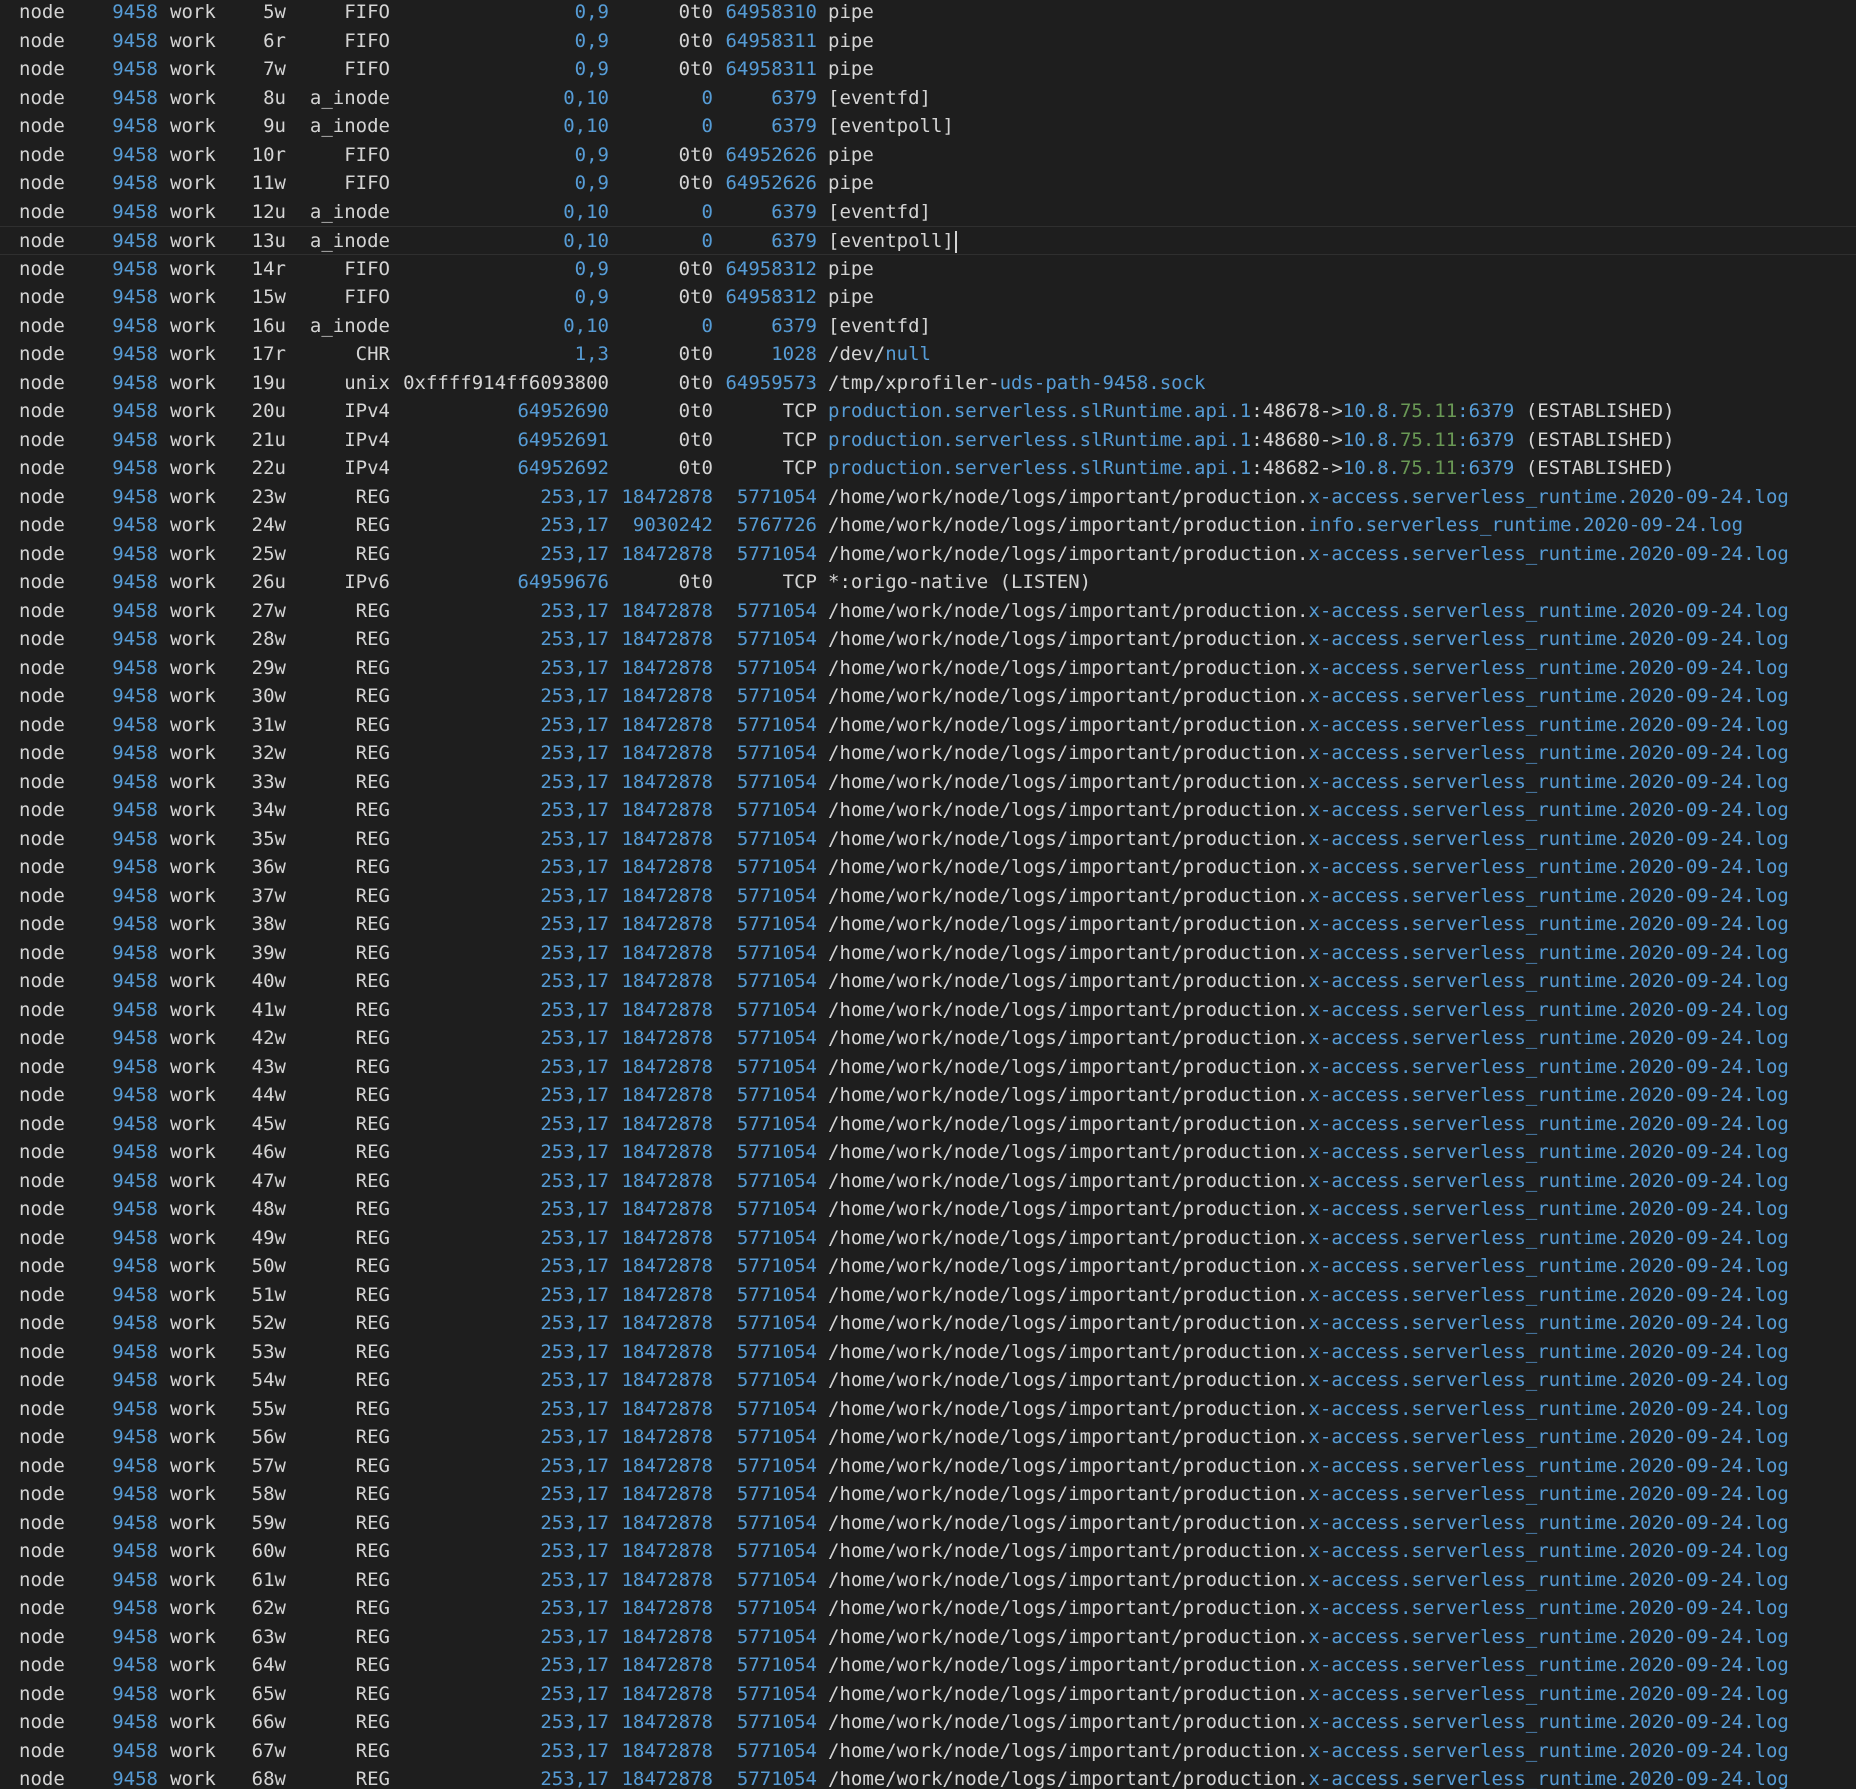 The image size is (1856, 1789). What do you see at coordinates (928, 41) in the screenshot?
I see `terminal-line: node 9458 work 6r FIFO 0,9 0t0 64958311 pipe` at bounding box center [928, 41].